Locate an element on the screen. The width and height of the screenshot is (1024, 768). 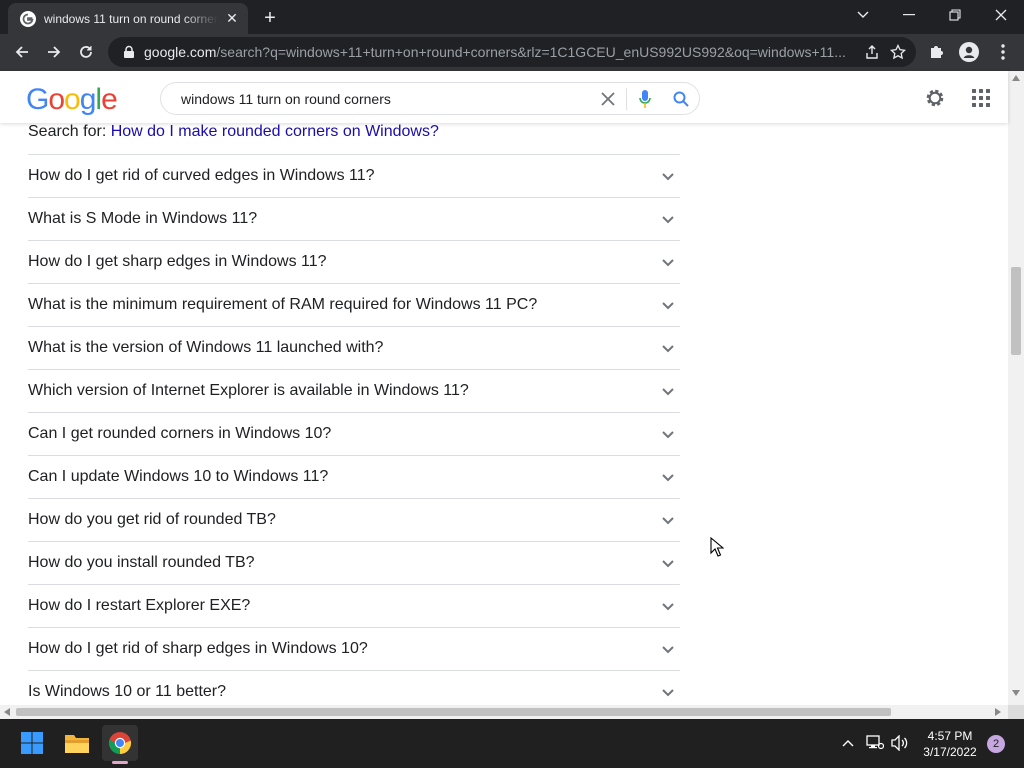
vertical-scrollbar-thumb is located at coordinates (1016, 311).